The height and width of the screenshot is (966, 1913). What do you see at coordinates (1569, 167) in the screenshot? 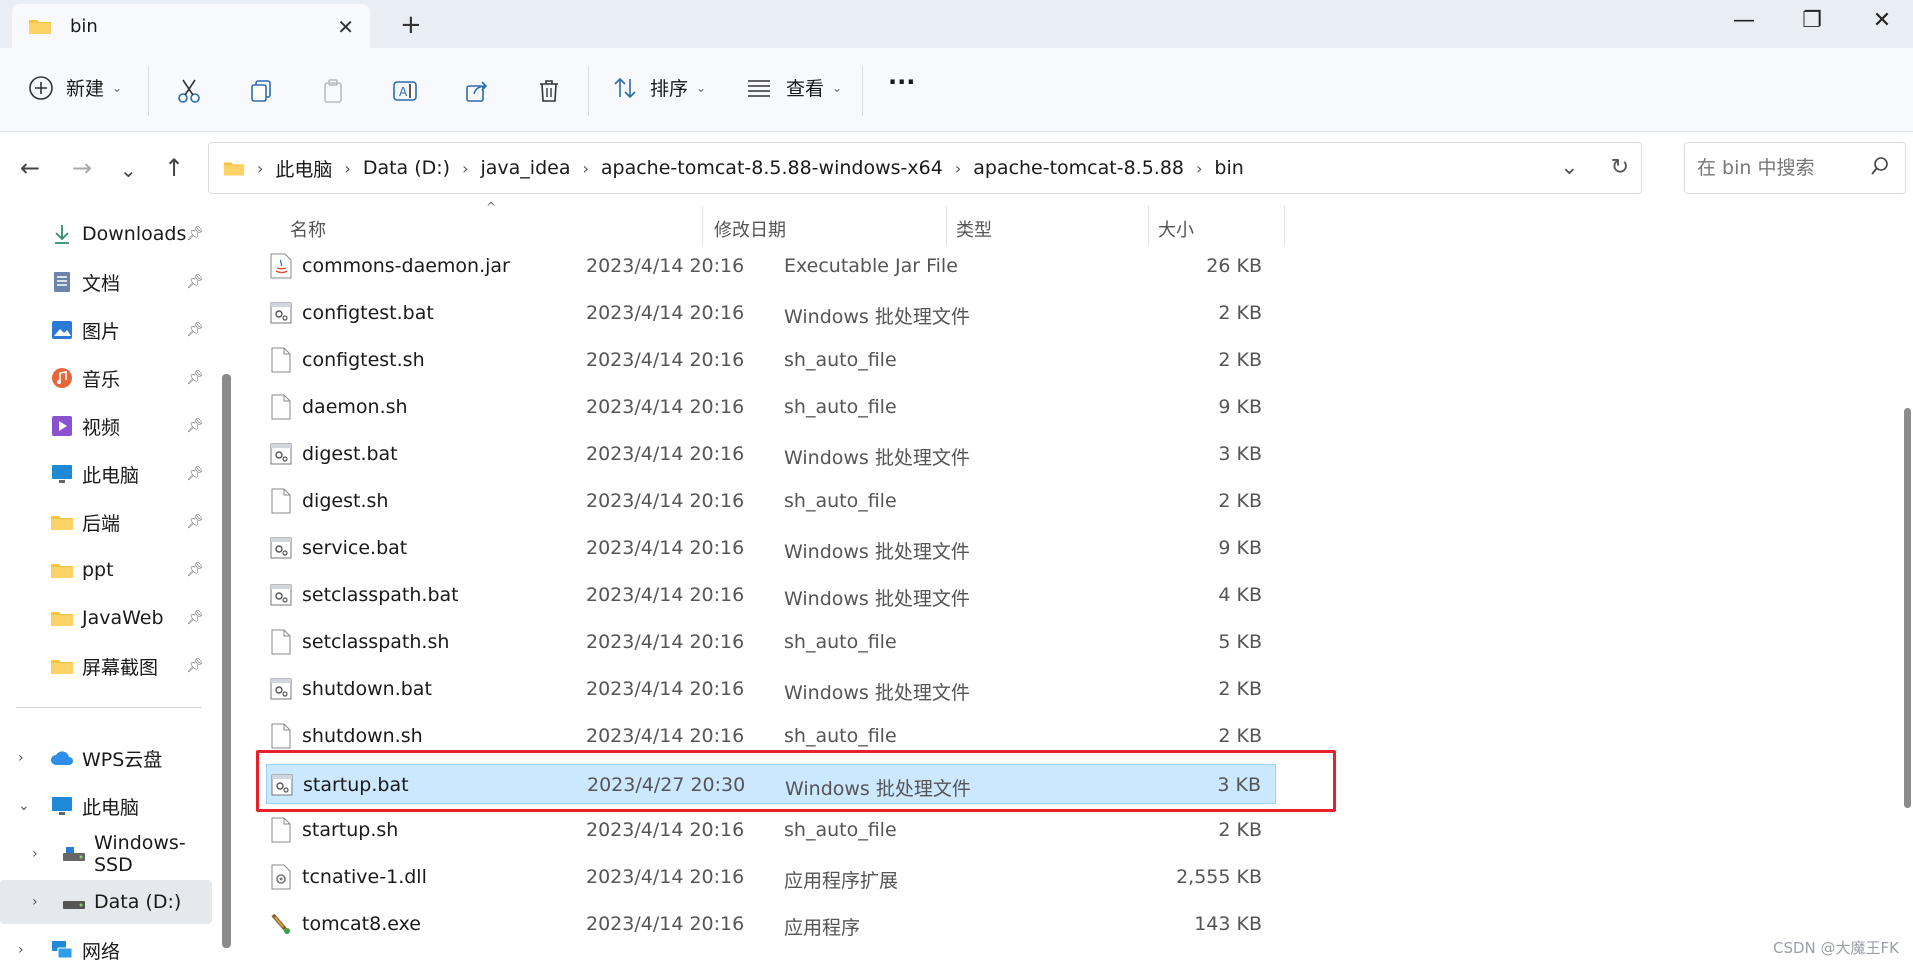
I see `address-dropdown-icon: ⌄` at bounding box center [1569, 167].